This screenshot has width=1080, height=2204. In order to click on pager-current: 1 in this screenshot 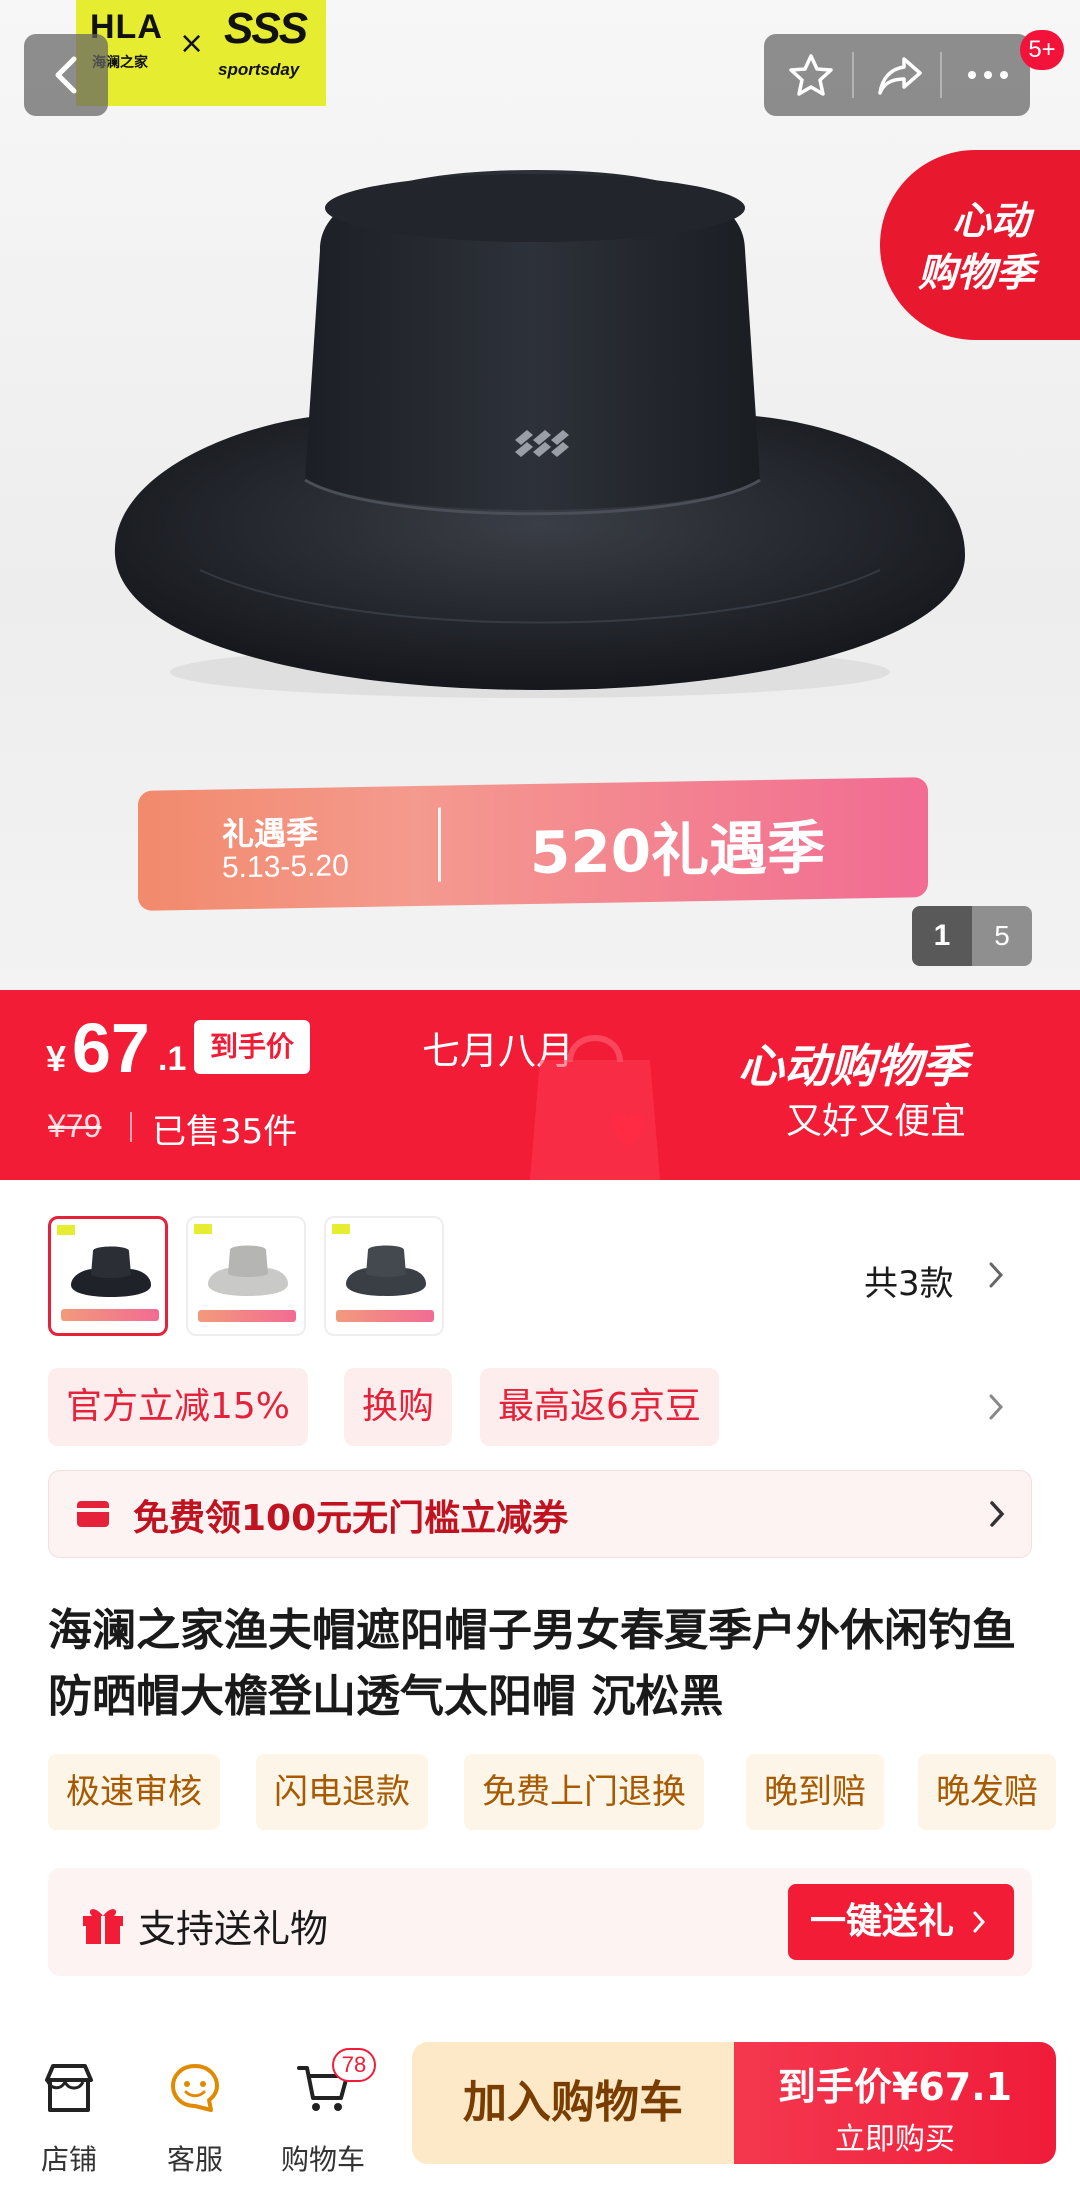, I will do `click(942, 936)`.